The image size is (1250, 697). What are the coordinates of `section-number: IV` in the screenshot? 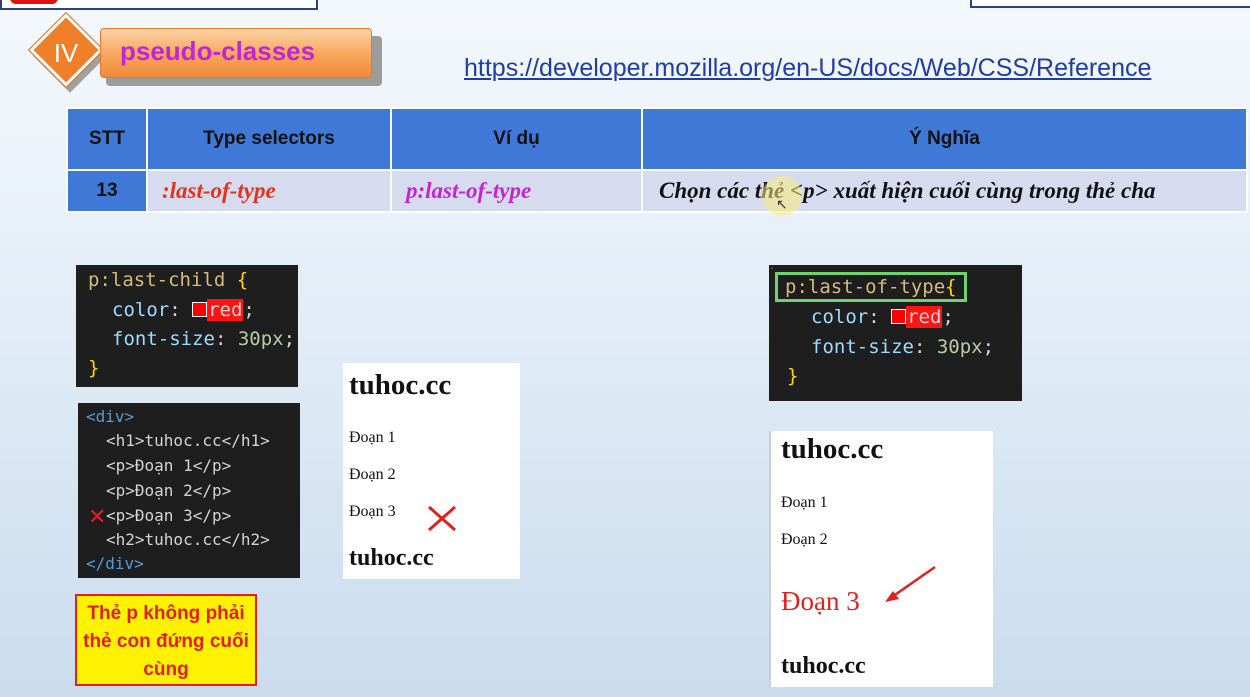 It's located at (66, 53).